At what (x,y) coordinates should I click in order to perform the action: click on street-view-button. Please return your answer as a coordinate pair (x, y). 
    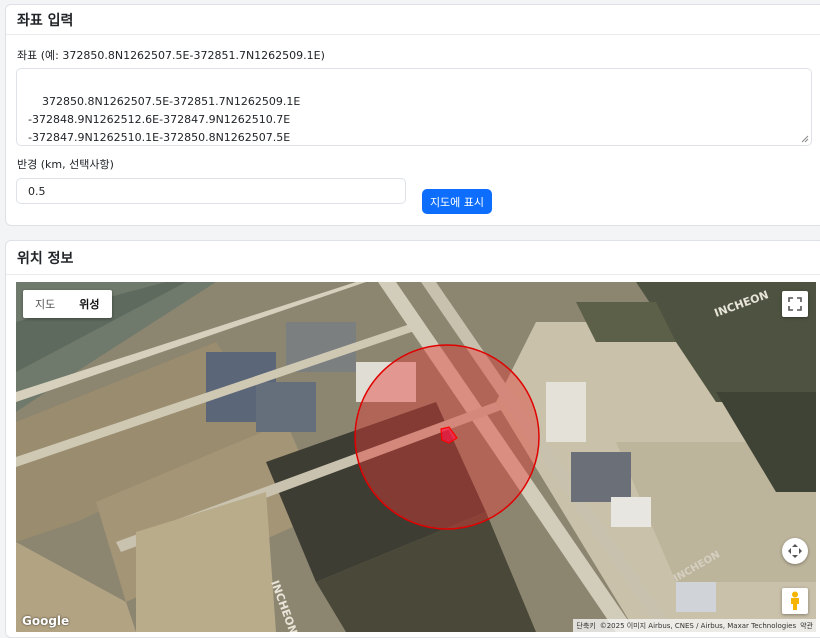
    Looking at the image, I should click on (795, 601).